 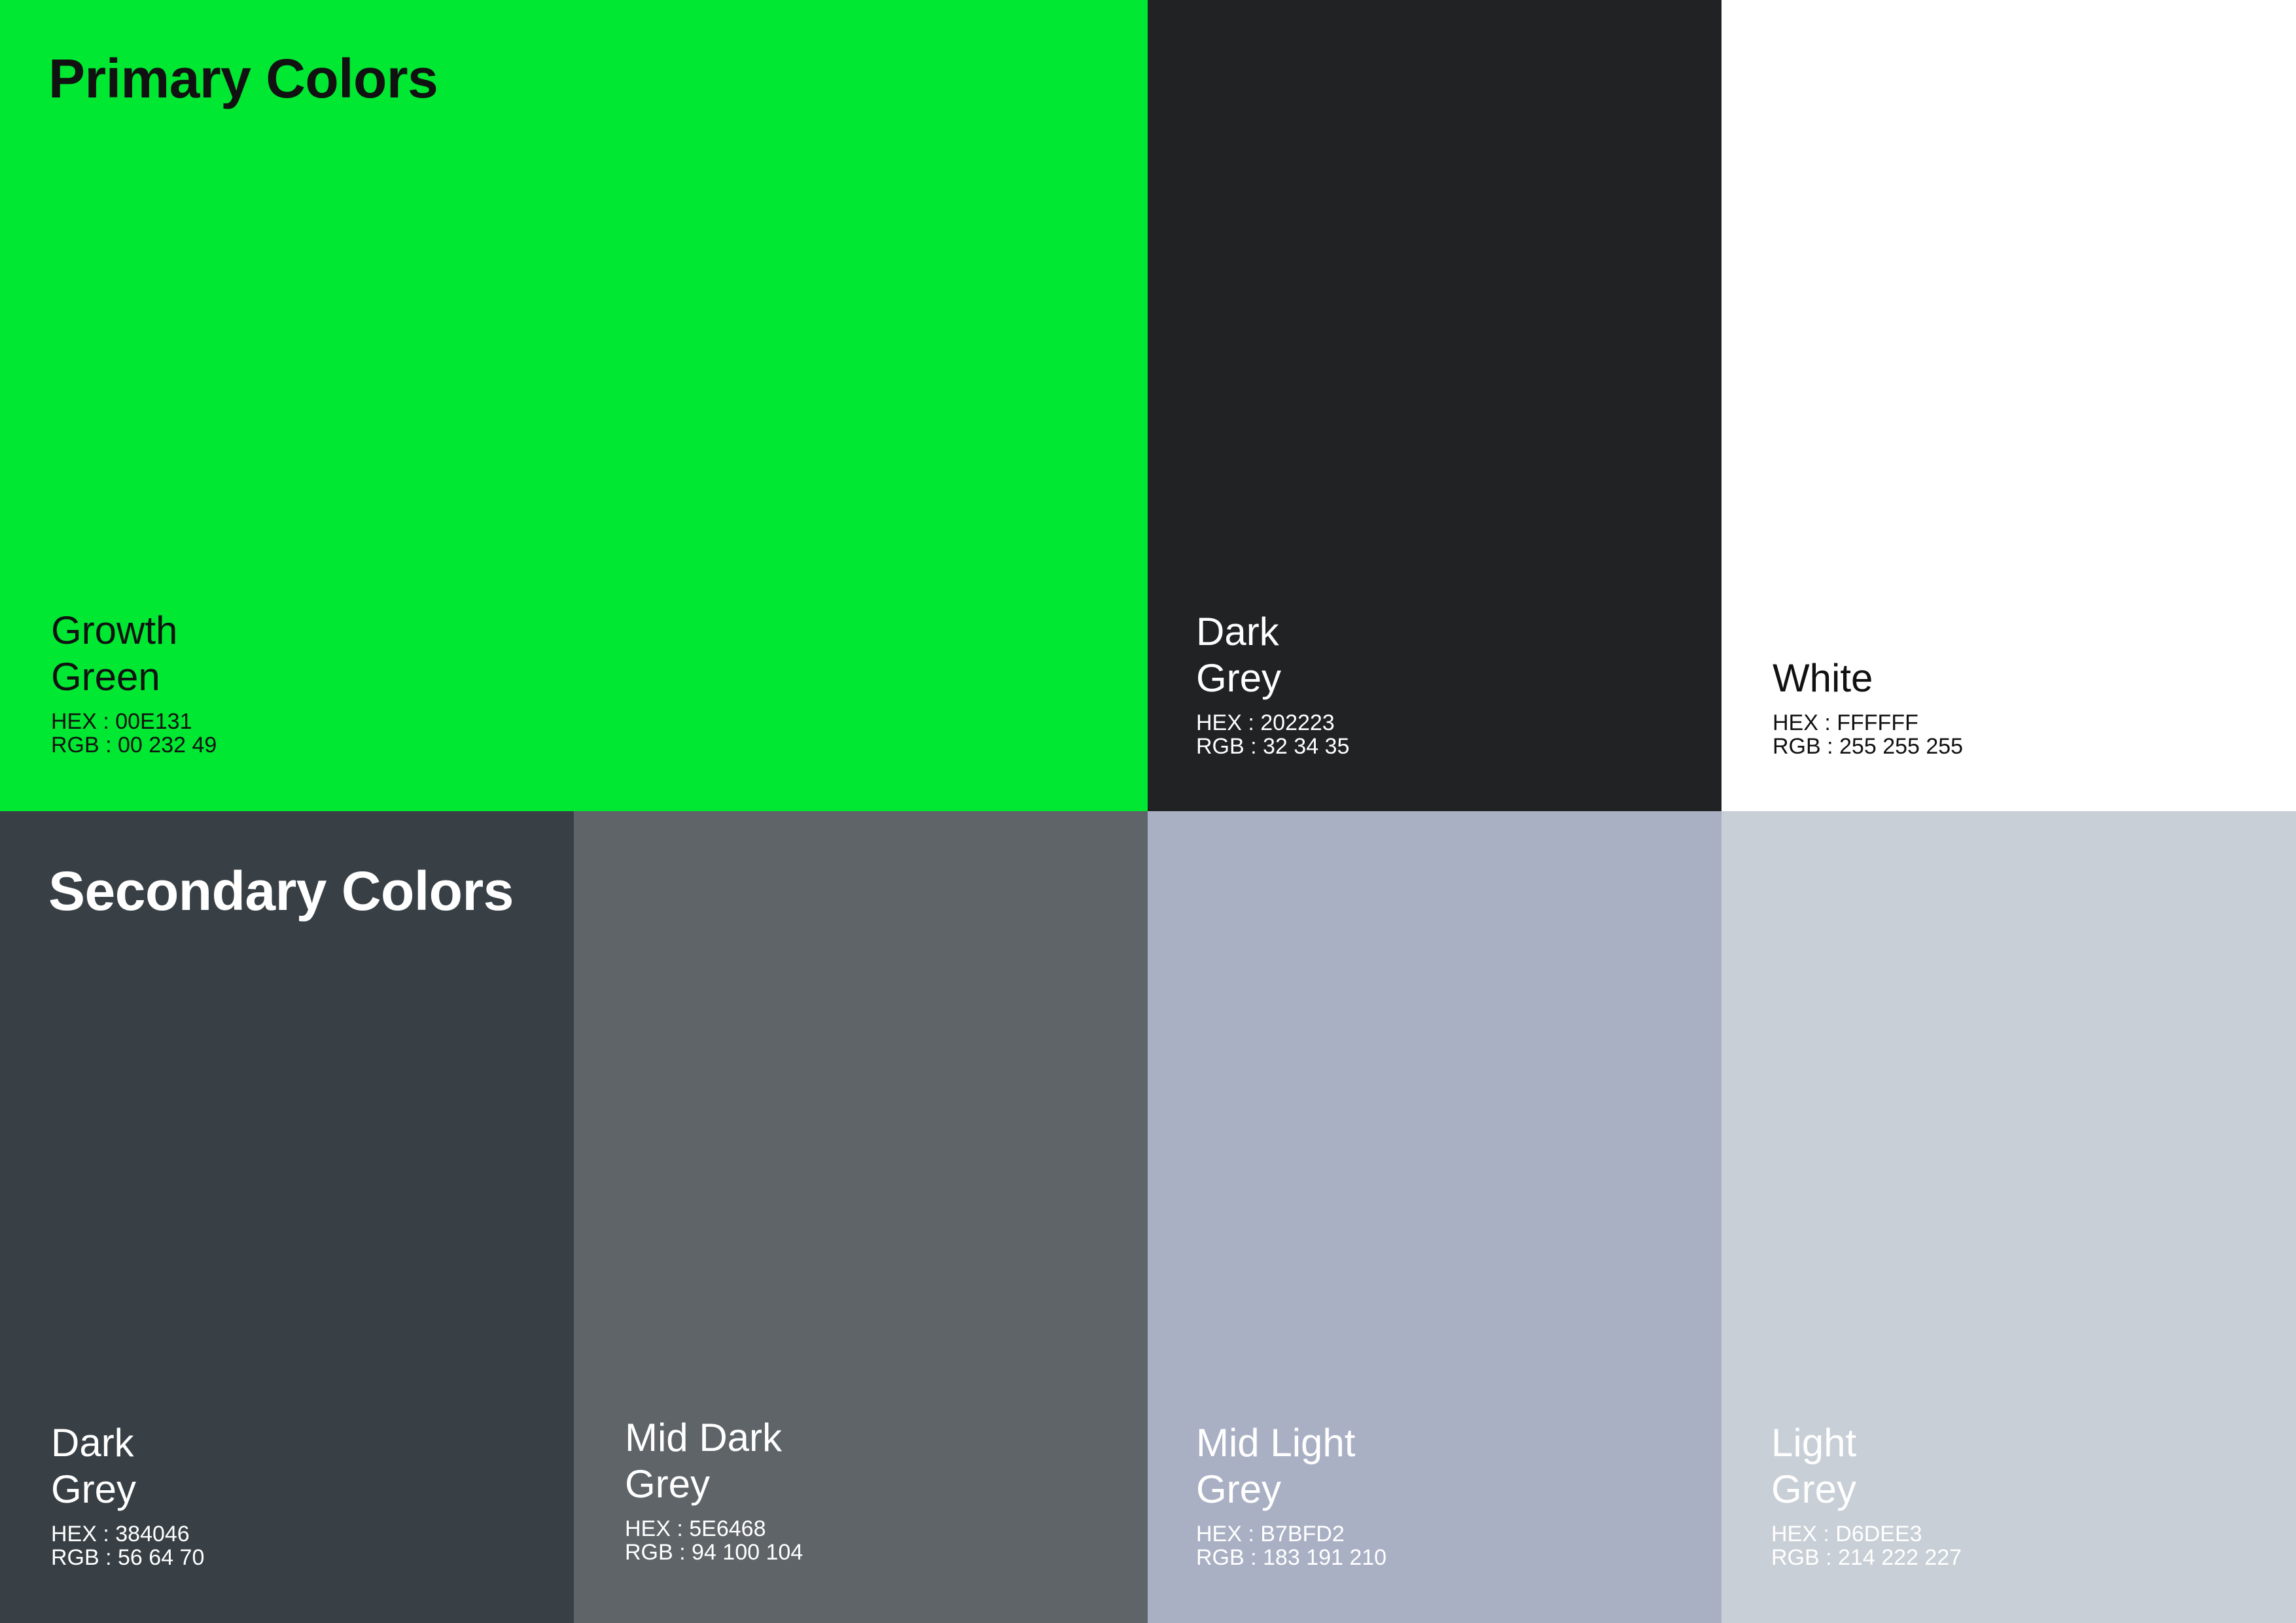 What do you see at coordinates (1265, 722) in the screenshot?
I see `swatch-hex: HEX : 202223` at bounding box center [1265, 722].